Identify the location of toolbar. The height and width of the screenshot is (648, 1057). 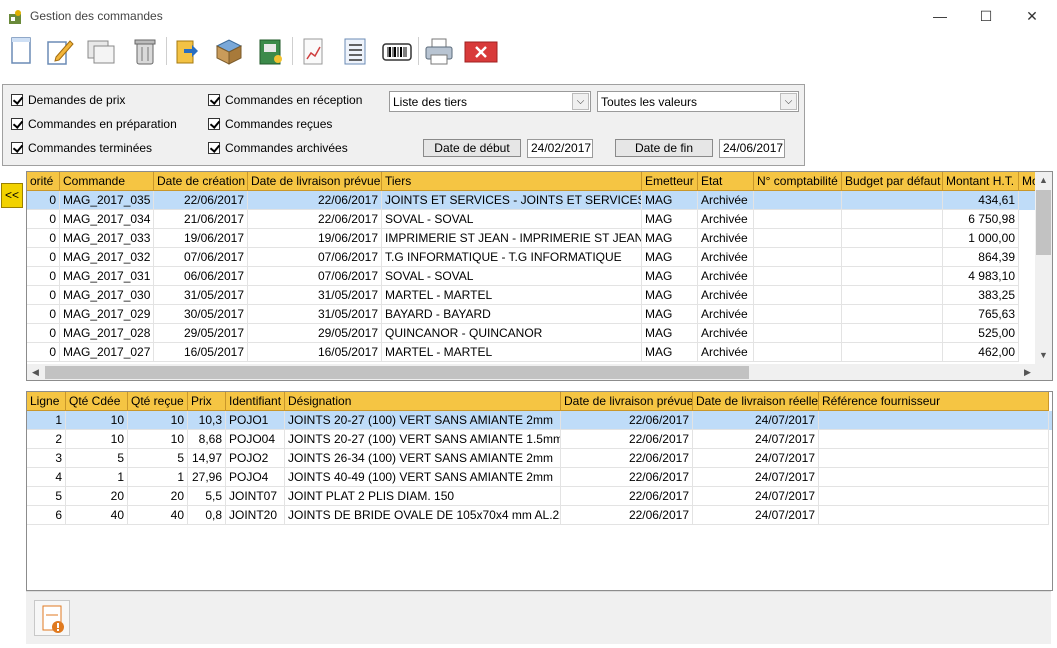
(528, 52).